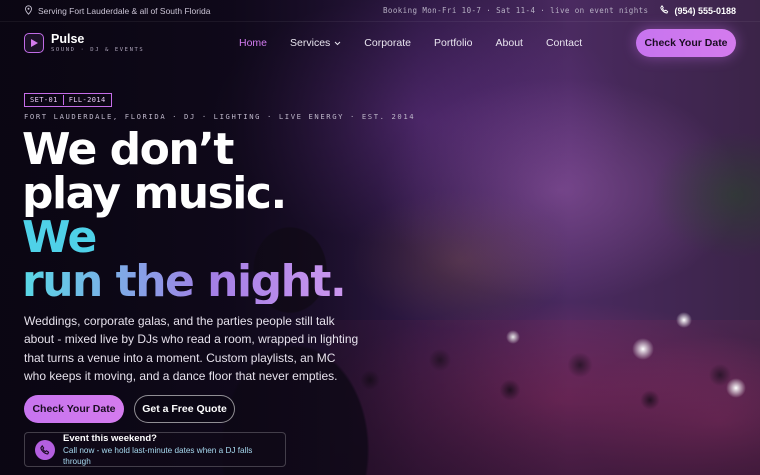 This screenshot has width=760, height=475. What do you see at coordinates (98, 50) in the screenshot?
I see `brand-tagline: SOUND · DJ & EVENTS` at bounding box center [98, 50].